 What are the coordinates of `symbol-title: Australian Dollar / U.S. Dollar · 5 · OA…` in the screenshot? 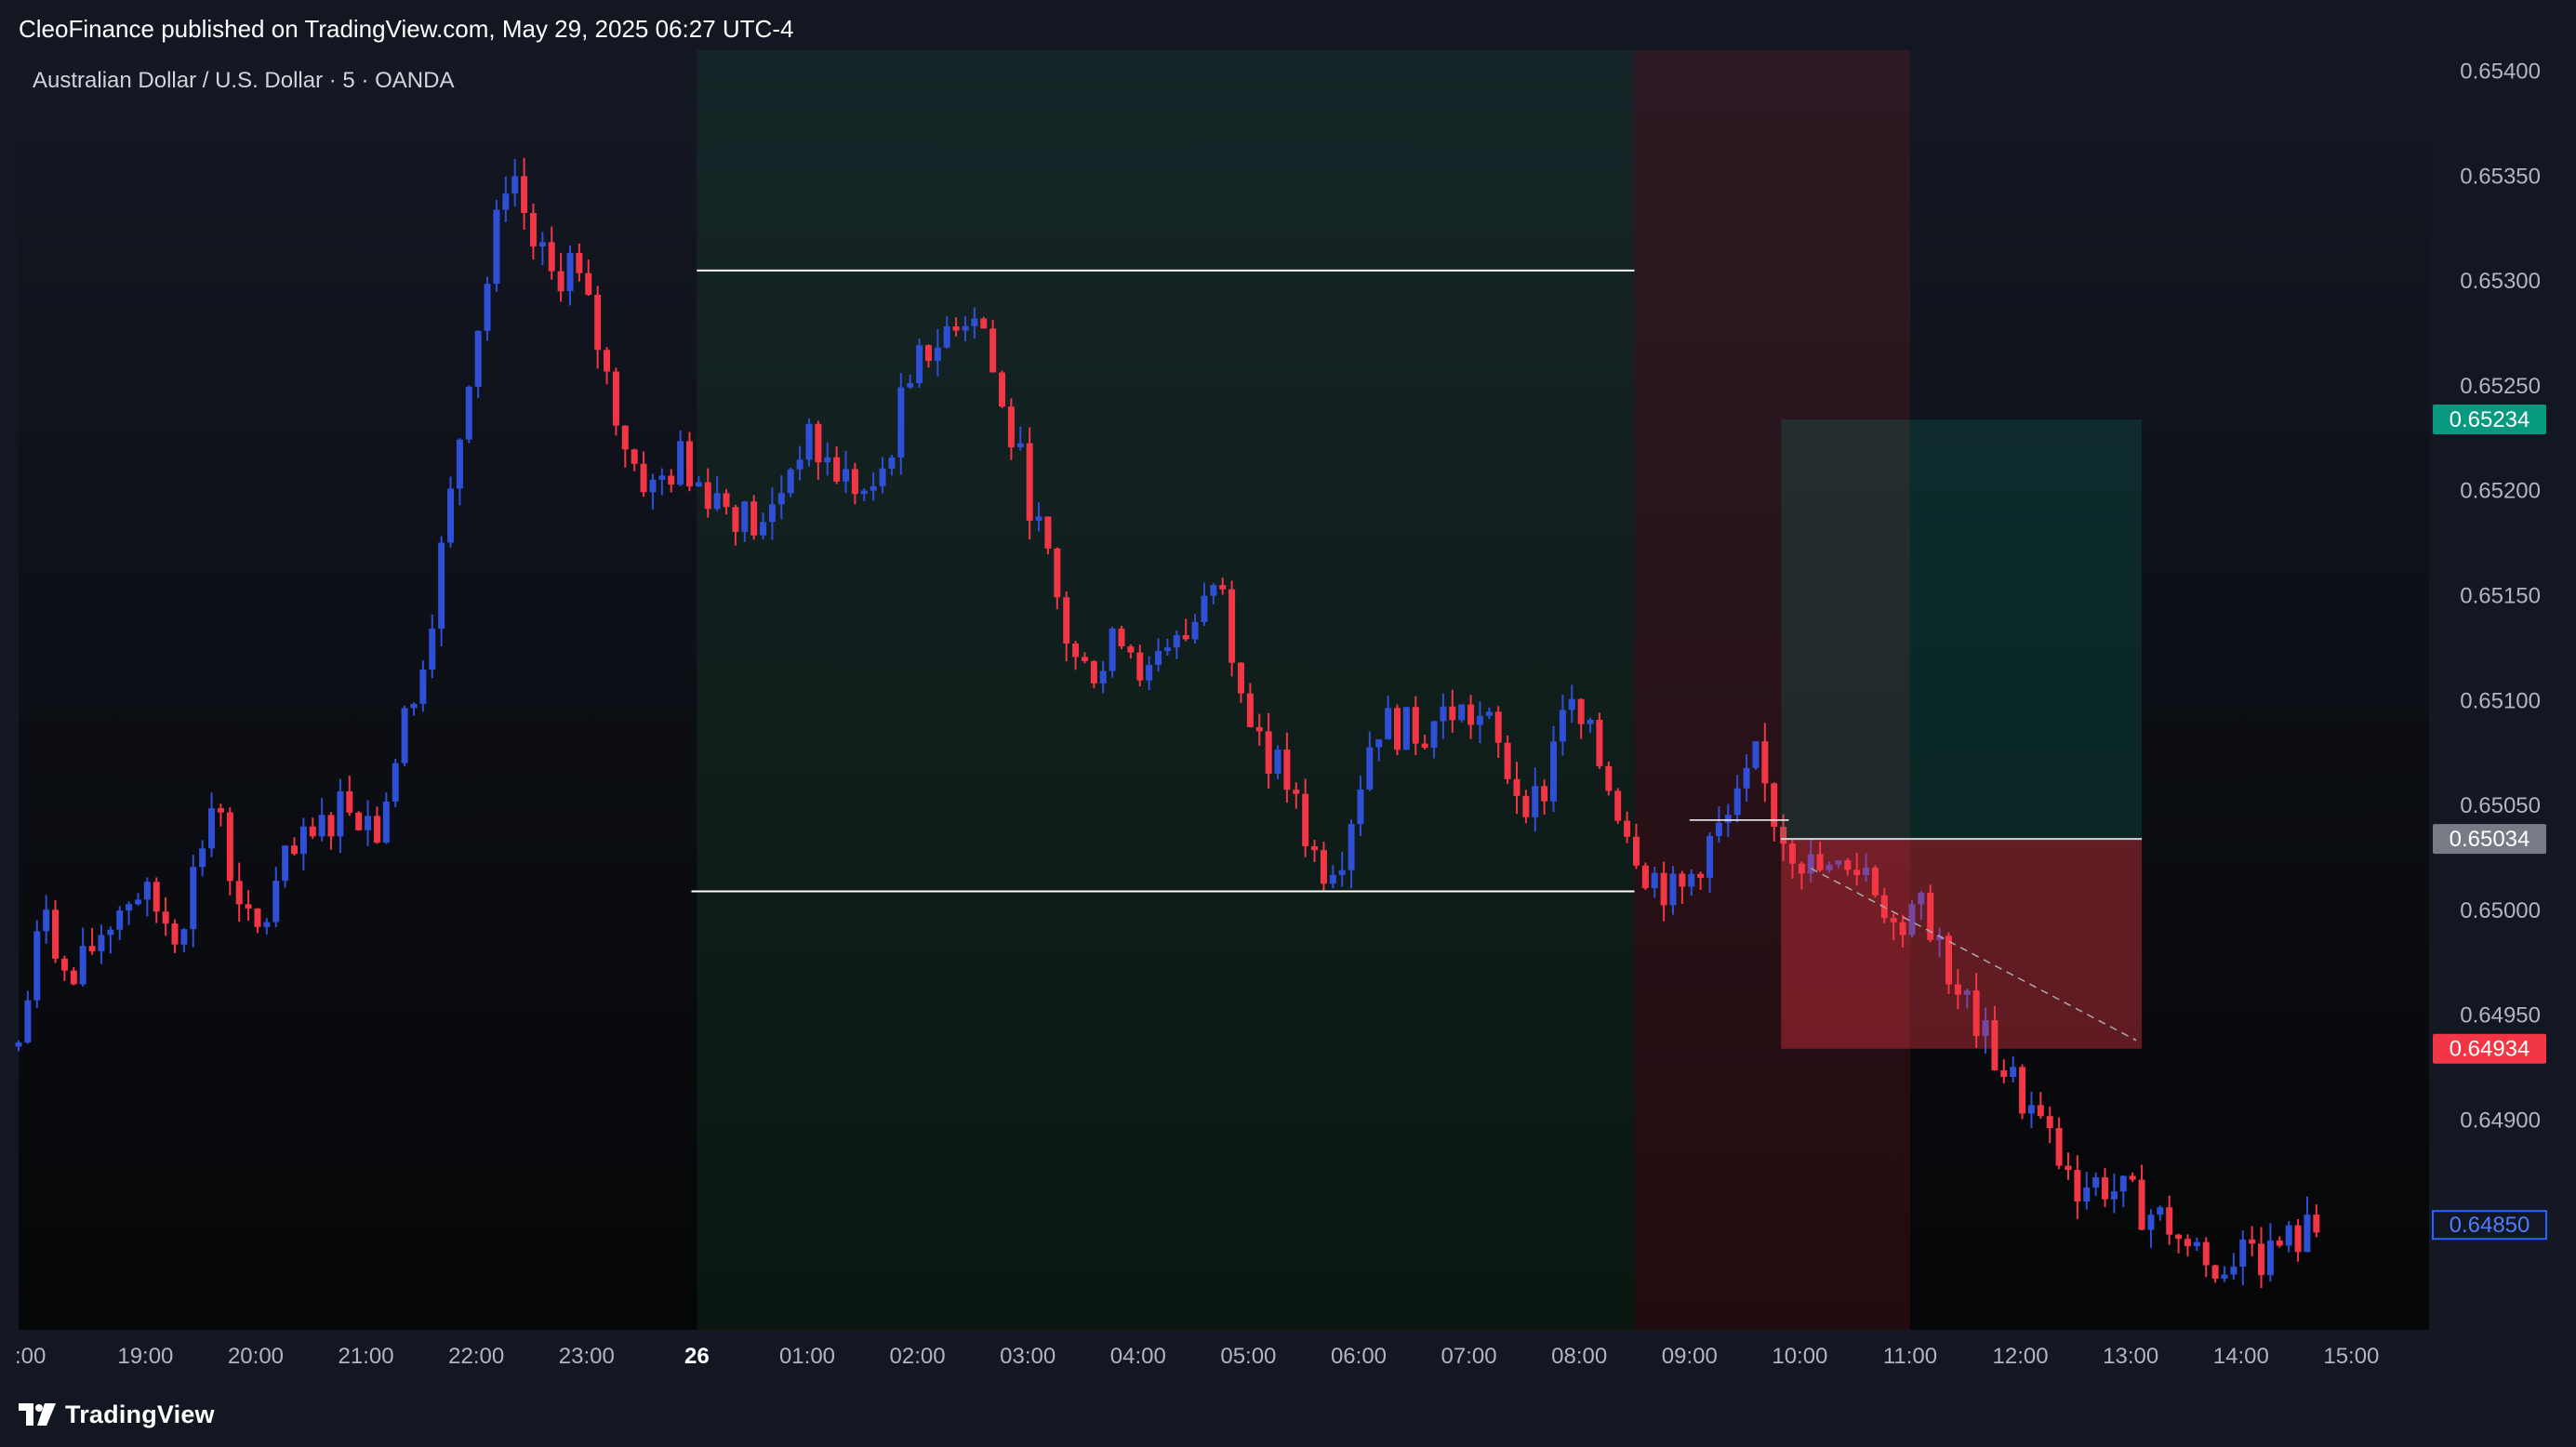 It's located at (243, 81).